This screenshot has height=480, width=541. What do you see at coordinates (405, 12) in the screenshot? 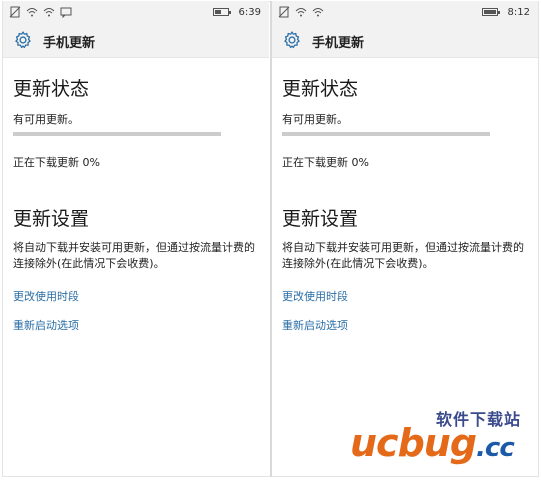
I see `status-bar: 8:12` at bounding box center [405, 12].